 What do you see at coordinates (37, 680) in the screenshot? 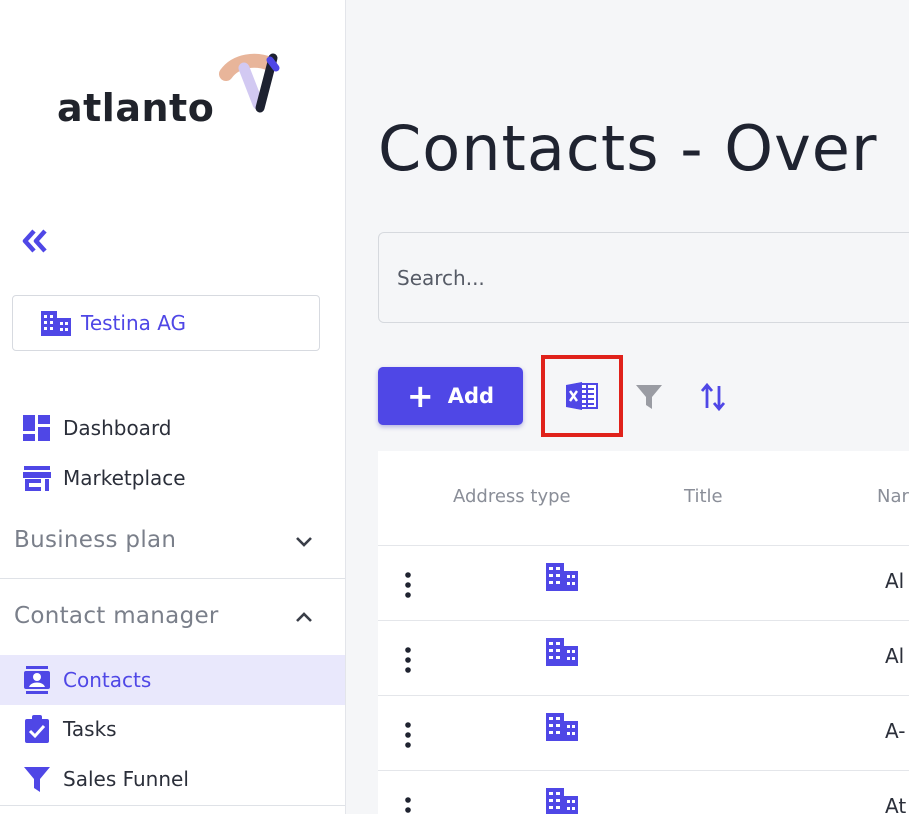
I see `contact-card-icon` at bounding box center [37, 680].